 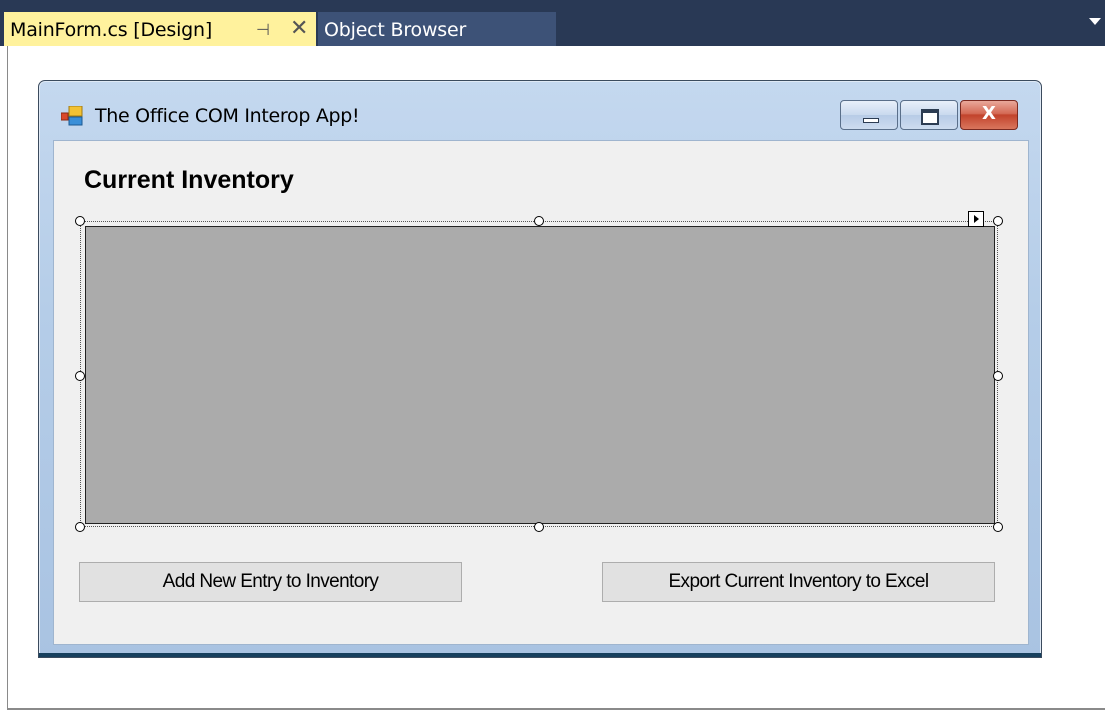 I want to click on maximize-icon, so click(x=930, y=117).